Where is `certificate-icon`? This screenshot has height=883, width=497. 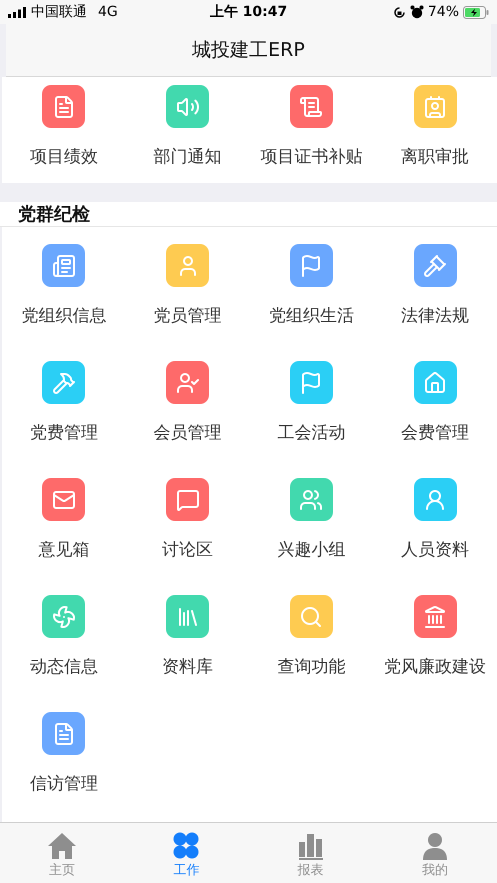 certificate-icon is located at coordinates (311, 106).